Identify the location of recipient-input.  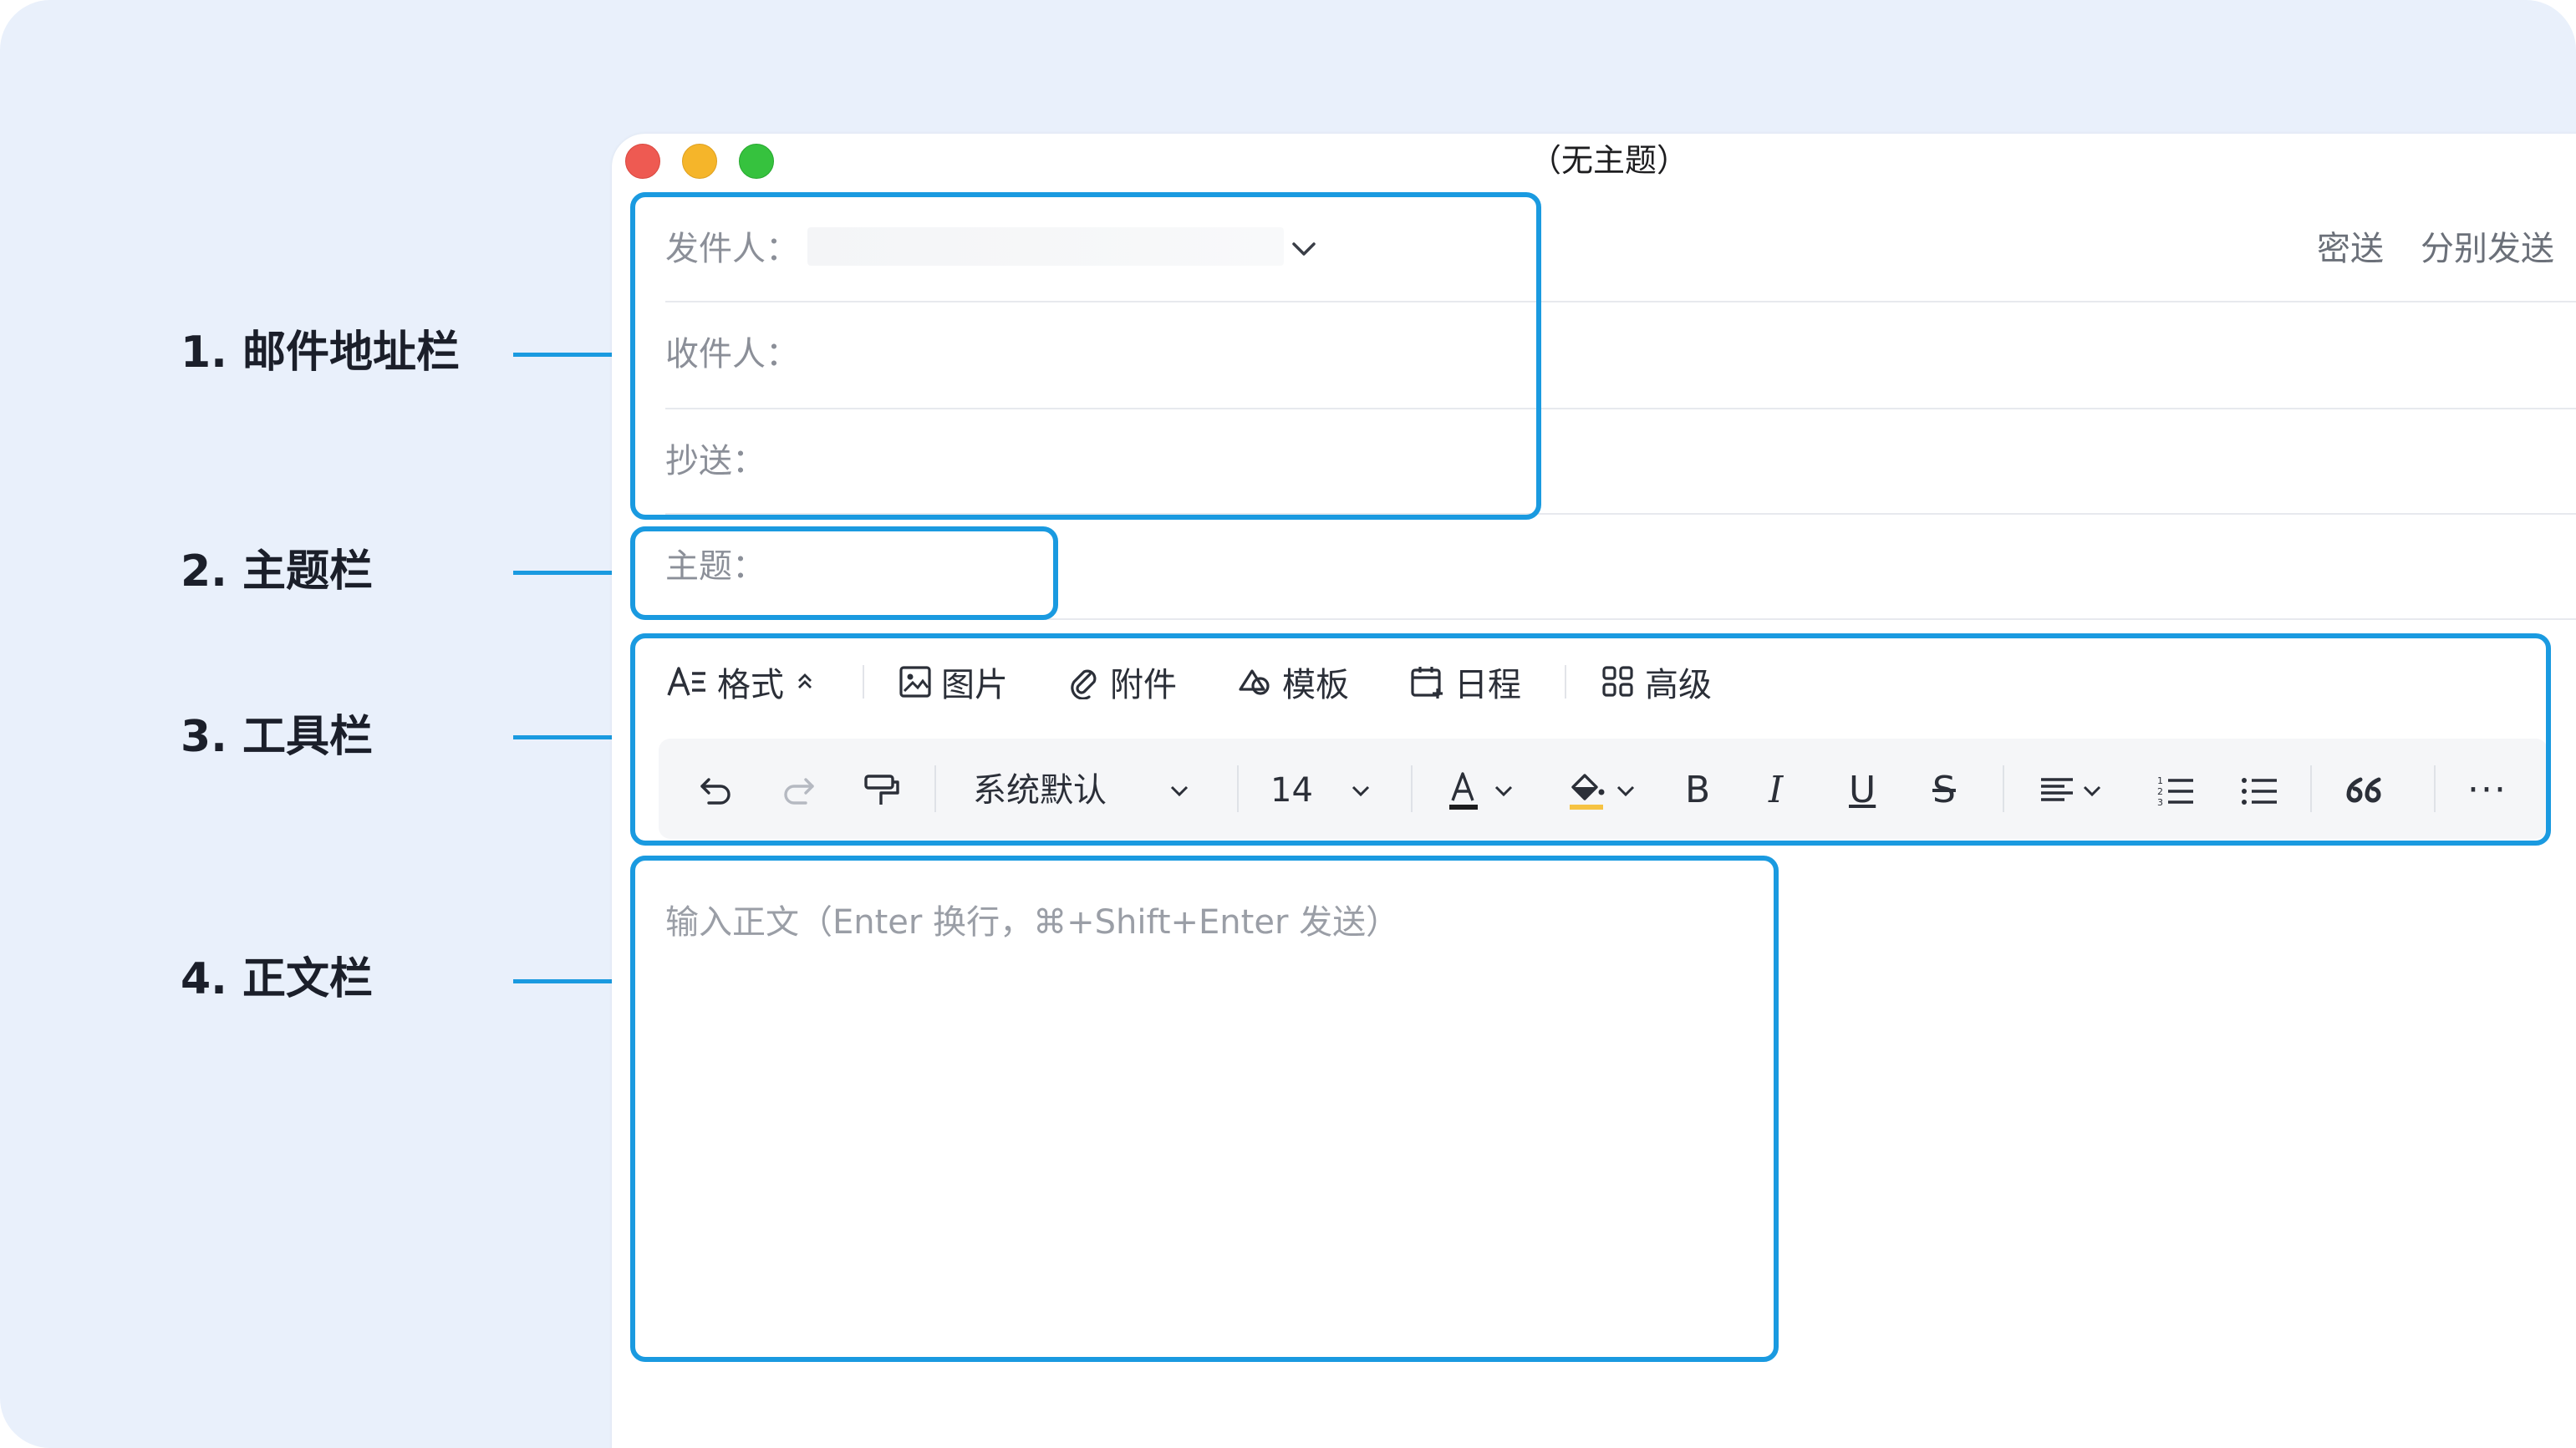
(1643, 352).